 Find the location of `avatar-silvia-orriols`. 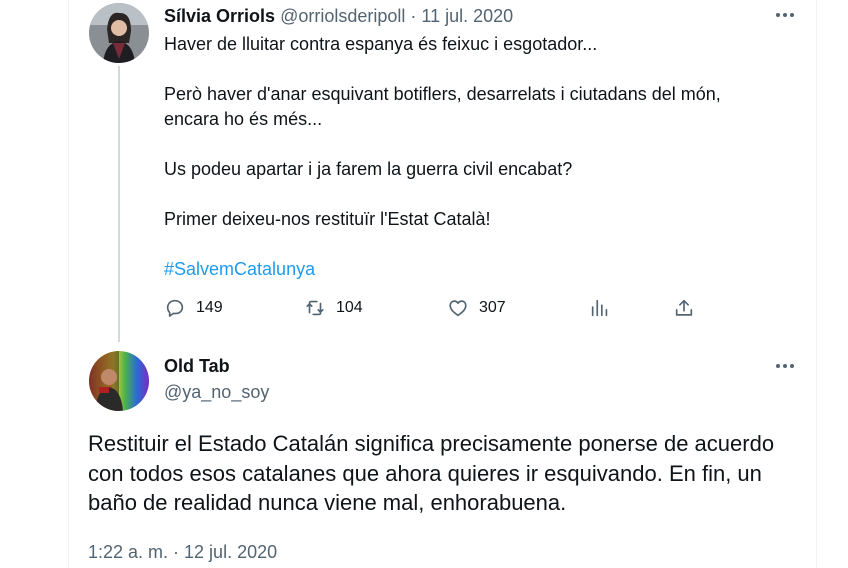

avatar-silvia-orriols is located at coordinates (119, 33).